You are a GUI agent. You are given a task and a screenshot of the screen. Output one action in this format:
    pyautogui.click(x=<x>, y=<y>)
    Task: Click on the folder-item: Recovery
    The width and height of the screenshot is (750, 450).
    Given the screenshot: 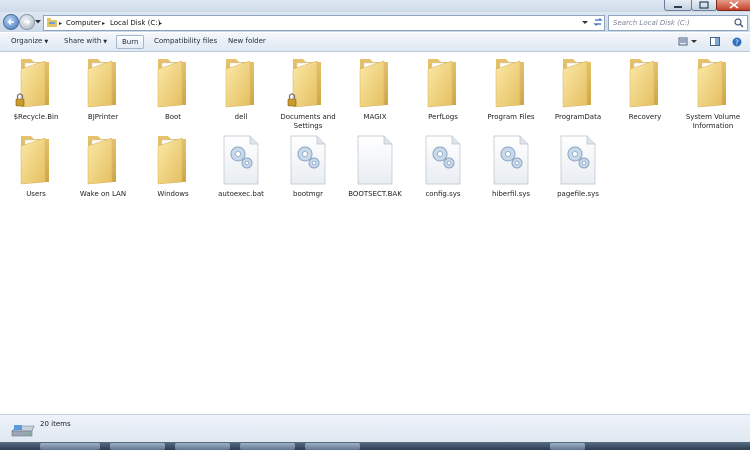 What is the action you would take?
    pyautogui.click(x=645, y=93)
    